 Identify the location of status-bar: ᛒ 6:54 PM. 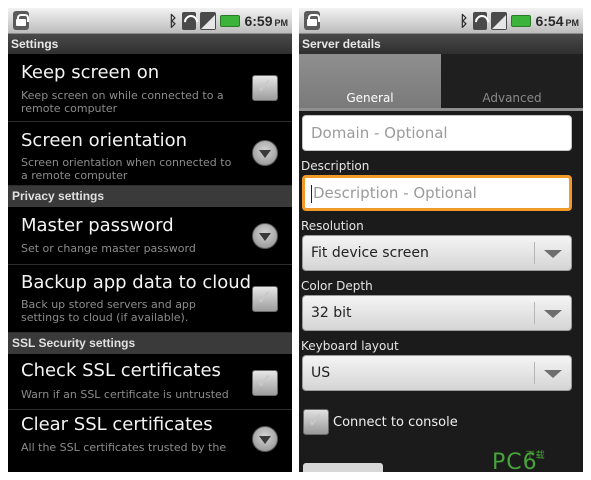
(441, 21).